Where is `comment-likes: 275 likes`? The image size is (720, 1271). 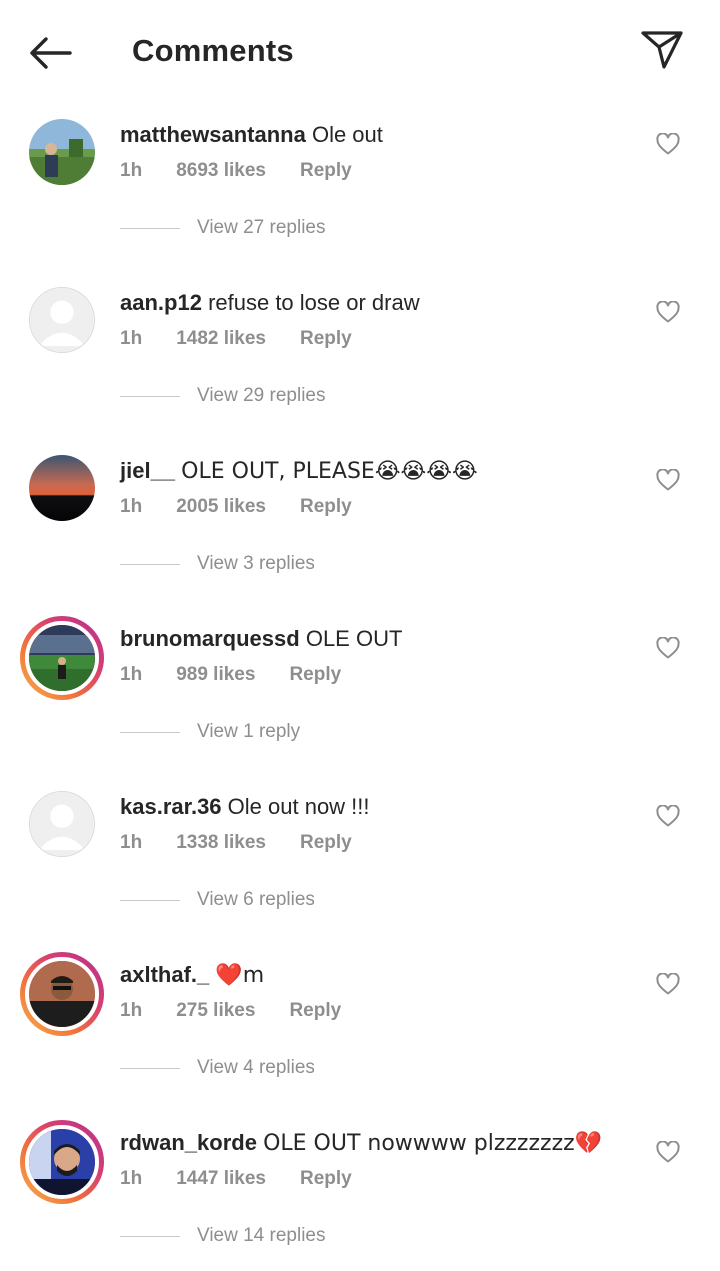 comment-likes: 275 likes is located at coordinates (215, 1011).